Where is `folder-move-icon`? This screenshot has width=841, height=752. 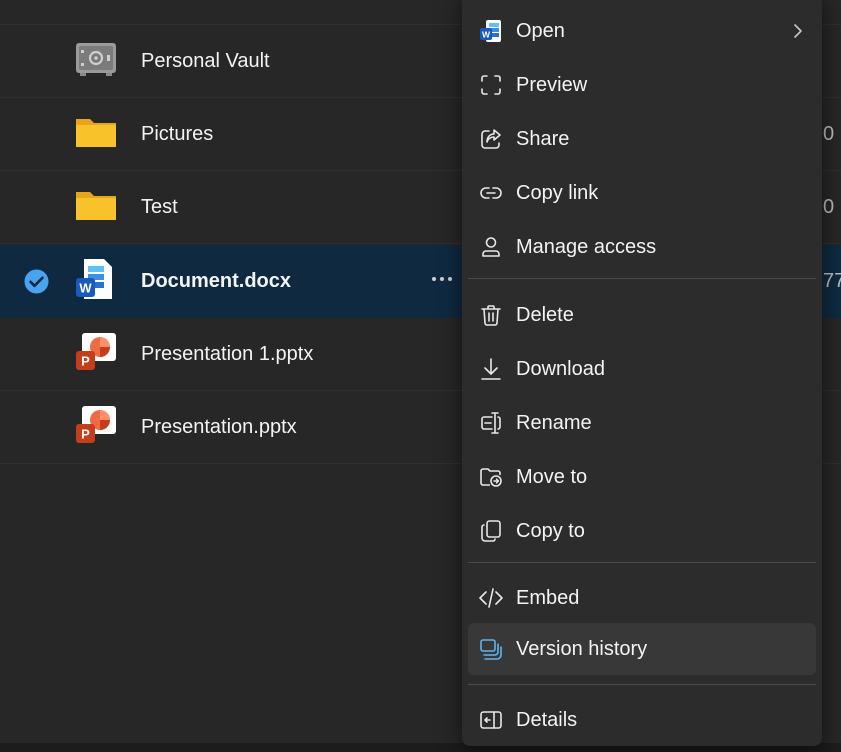
folder-move-icon is located at coordinates (491, 477).